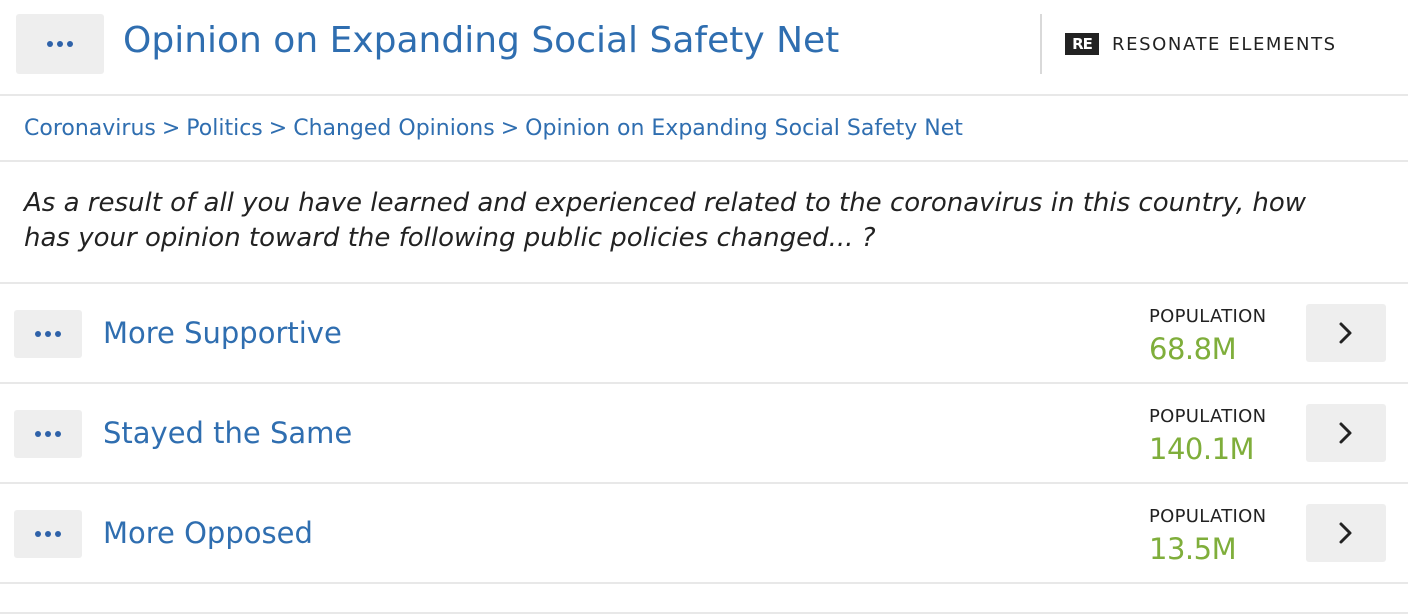 This screenshot has height=616, width=1408. I want to click on breadcrumb-item-changed-opinions: Changed Opinions, so click(394, 128).